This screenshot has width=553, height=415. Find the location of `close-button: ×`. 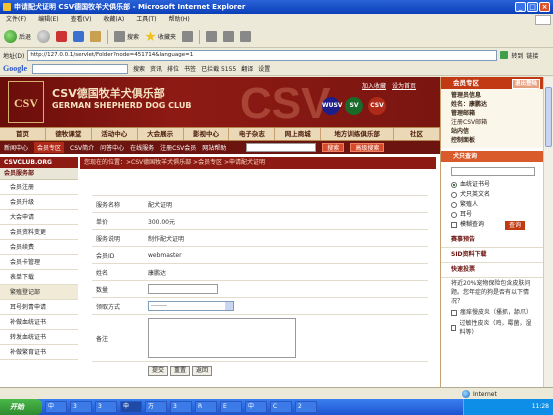

close-button: × is located at coordinates (544, 7).